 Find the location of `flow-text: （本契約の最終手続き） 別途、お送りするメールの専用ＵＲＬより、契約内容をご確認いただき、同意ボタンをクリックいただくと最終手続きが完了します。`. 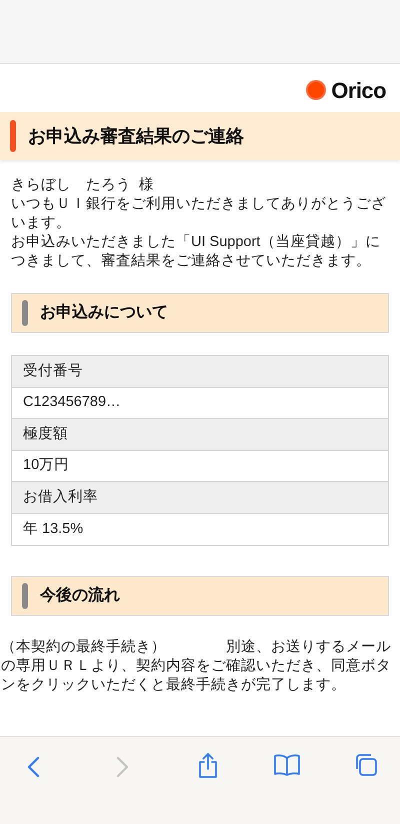

flow-text: （本契約の最終手続き） 別途、お送りするメールの専用ＵＲＬより、契約内容をご確認いただき、同意ボタンをクリックいただくと最終手続きが完了します。 is located at coordinates (196, 666).